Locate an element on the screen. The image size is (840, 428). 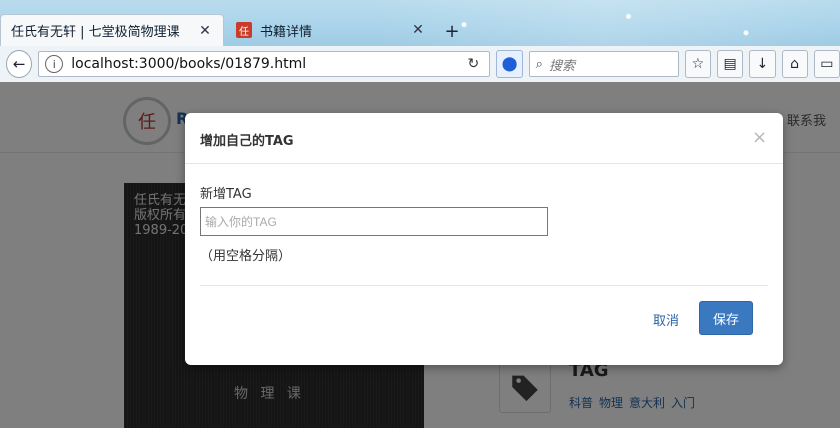
home-button: ⌂ is located at coordinates (794, 64).